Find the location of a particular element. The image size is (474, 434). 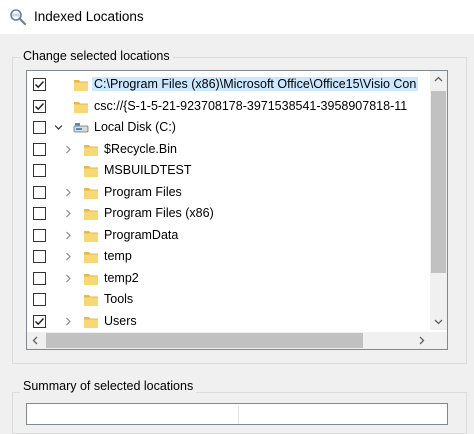

scroll-left-arrow-icon is located at coordinates (35, 340).